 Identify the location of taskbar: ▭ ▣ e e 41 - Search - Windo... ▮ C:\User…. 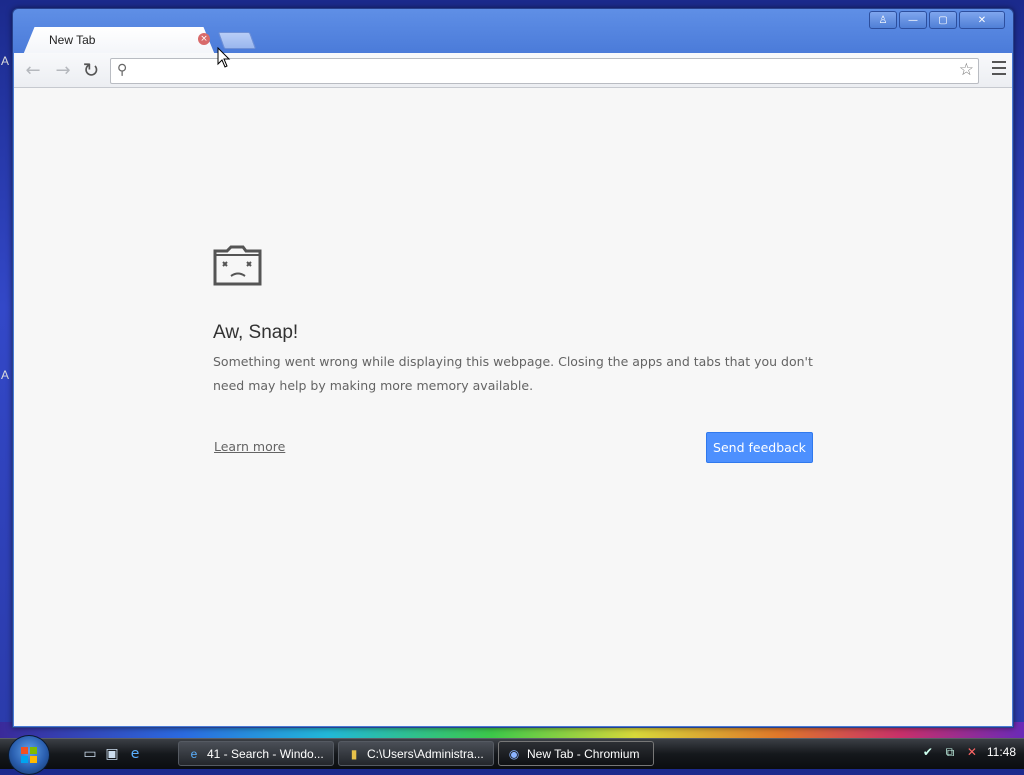
(512, 755).